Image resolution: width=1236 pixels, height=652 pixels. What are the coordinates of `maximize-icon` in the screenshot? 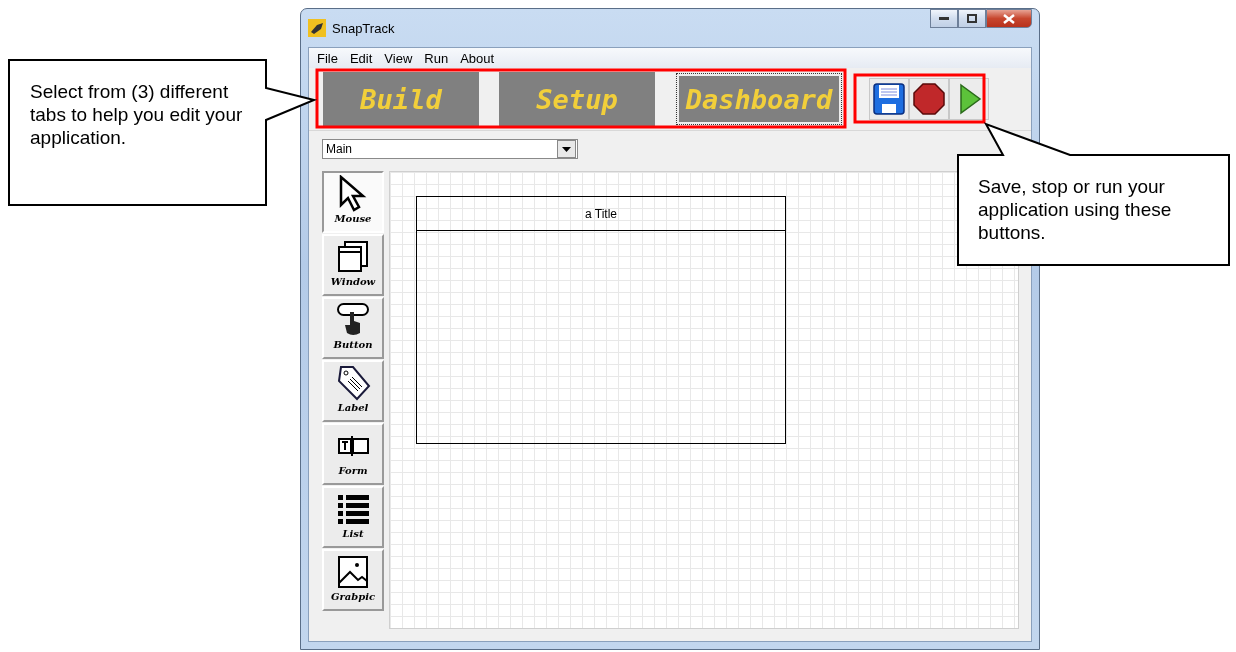 It's located at (972, 18).